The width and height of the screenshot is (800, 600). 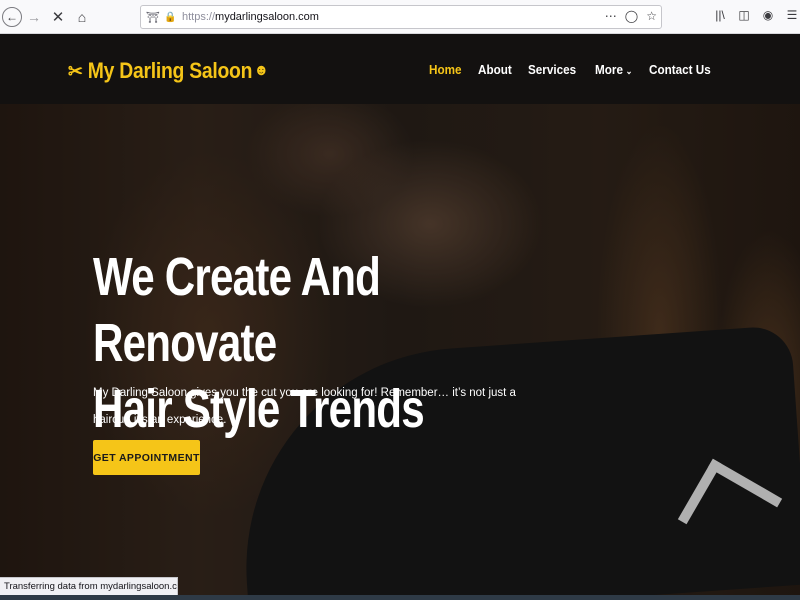 I want to click on account-icon: ◉, so click(x=768, y=15).